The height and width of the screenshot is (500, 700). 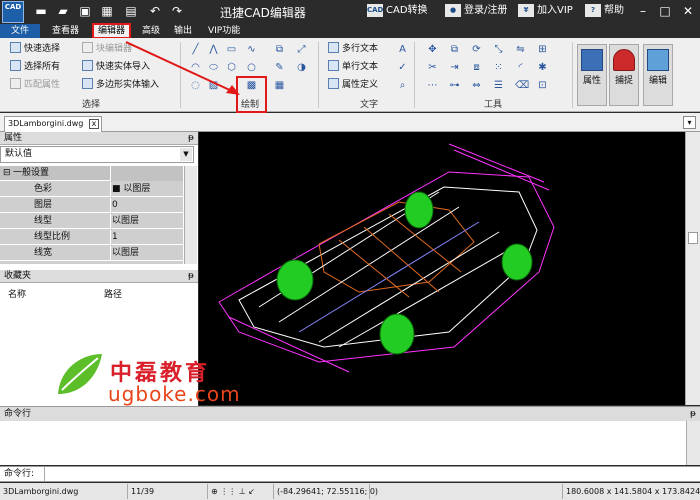 I want to click on maximize-icon: □, so click(x=665, y=11).